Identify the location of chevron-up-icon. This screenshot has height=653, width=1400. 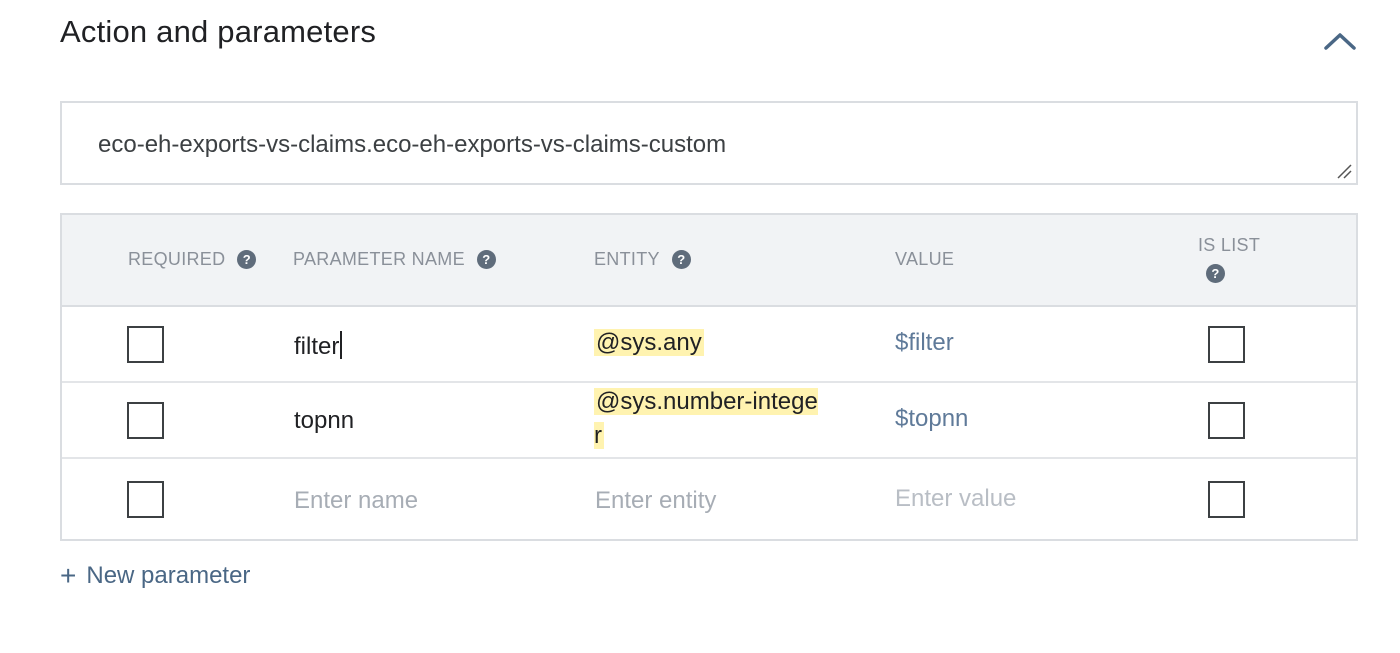
(1340, 41).